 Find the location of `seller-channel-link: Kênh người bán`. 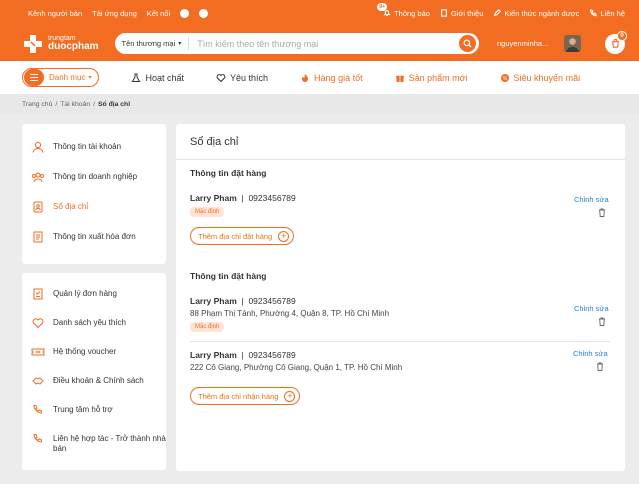

seller-channel-link: Kênh người bán is located at coordinates (55, 13).